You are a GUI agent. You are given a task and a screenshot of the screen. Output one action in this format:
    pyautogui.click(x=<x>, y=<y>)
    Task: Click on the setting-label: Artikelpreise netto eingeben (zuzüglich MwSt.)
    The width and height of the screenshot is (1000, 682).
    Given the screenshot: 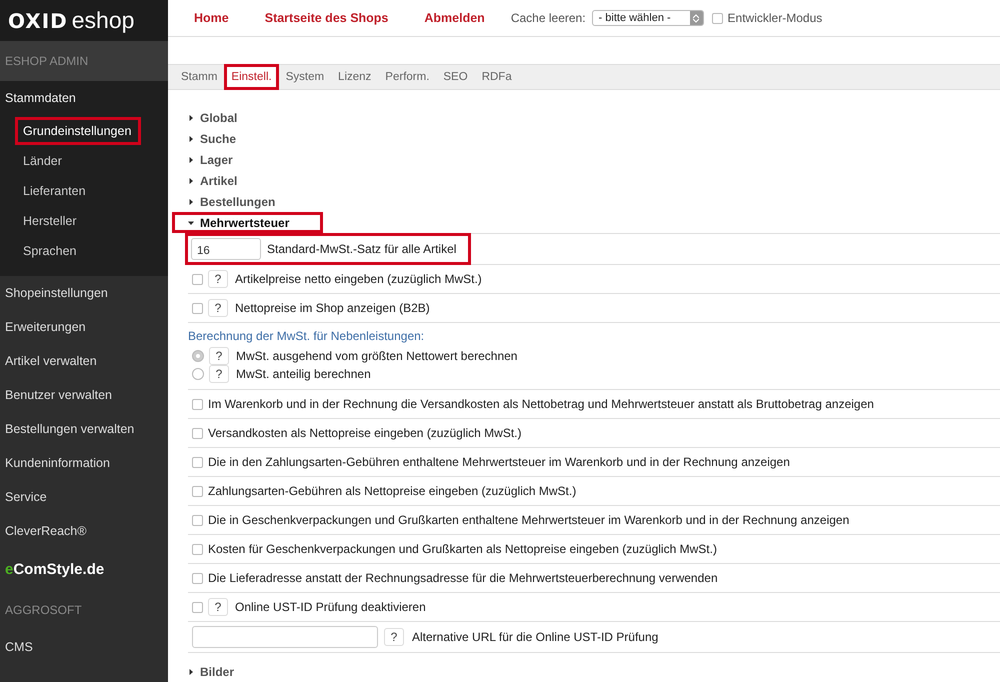 What is the action you would take?
    pyautogui.click(x=358, y=279)
    